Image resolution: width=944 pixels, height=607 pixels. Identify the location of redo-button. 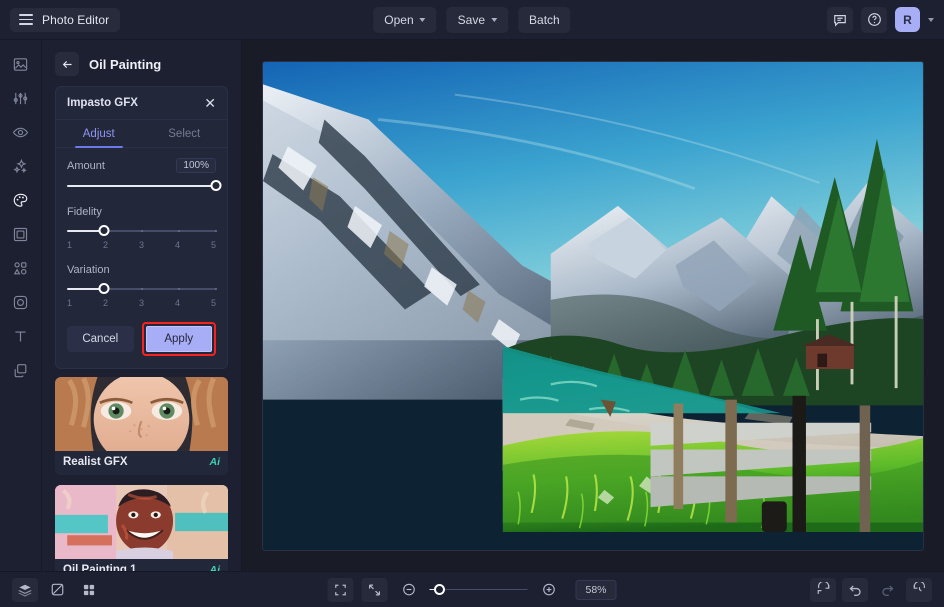
(887, 590).